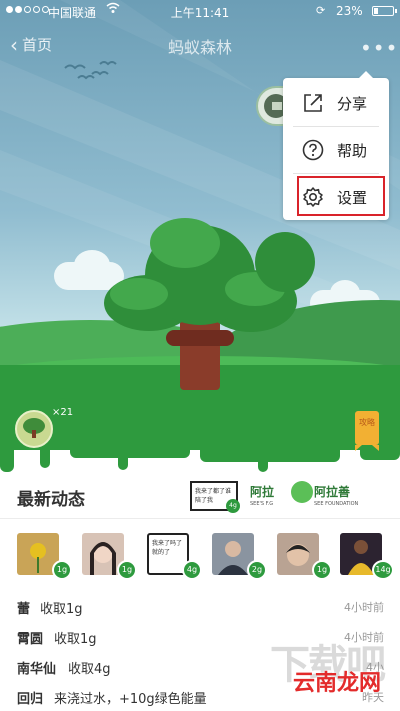 This screenshot has height=711, width=400. I want to click on avatar-text: 我来了吗了就的了, so click(167, 548).